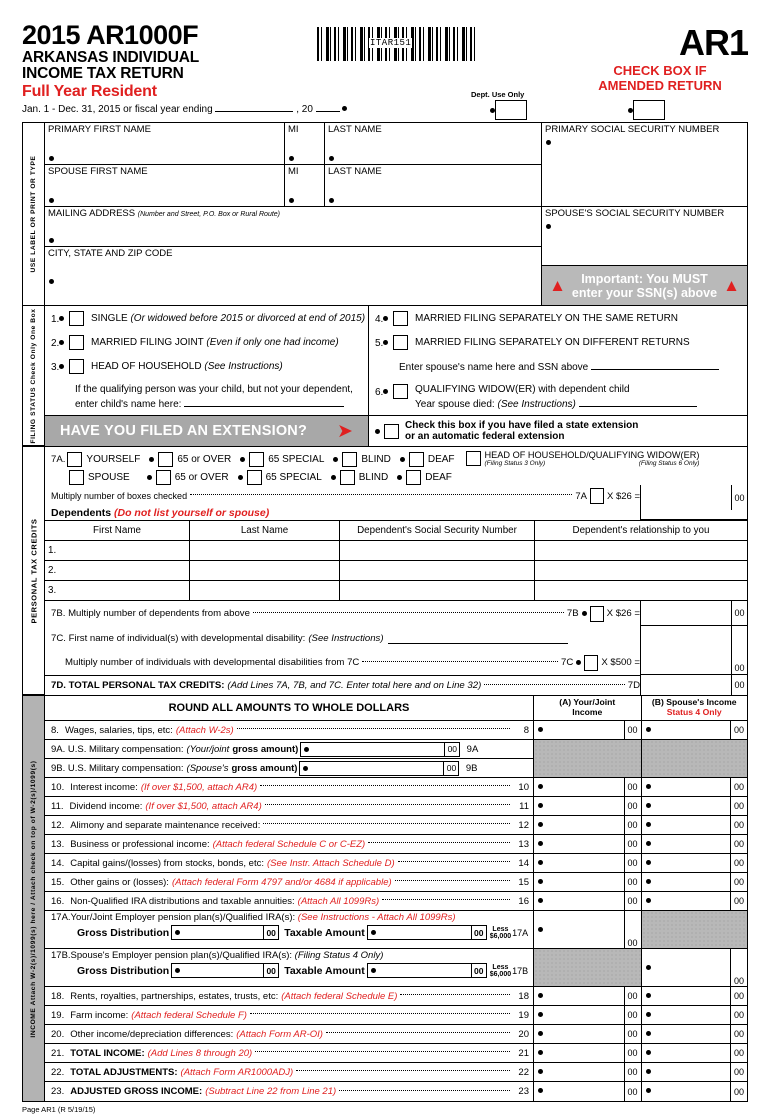 The height and width of the screenshot is (1114, 770). What do you see at coordinates (217, 932) in the screenshot?
I see `line-17a-gross-input` at bounding box center [217, 932].